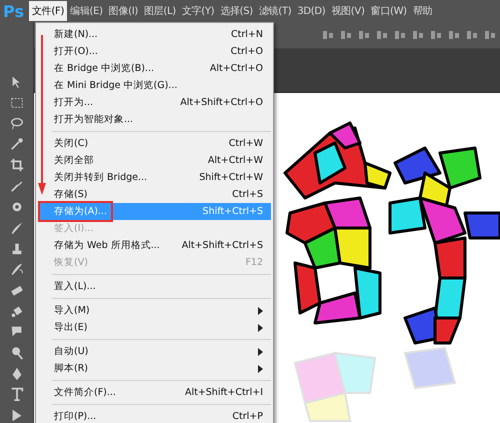 Image resolution: width=500 pixels, height=423 pixels. I want to click on menu-bar-item: 视图(V), so click(348, 11).